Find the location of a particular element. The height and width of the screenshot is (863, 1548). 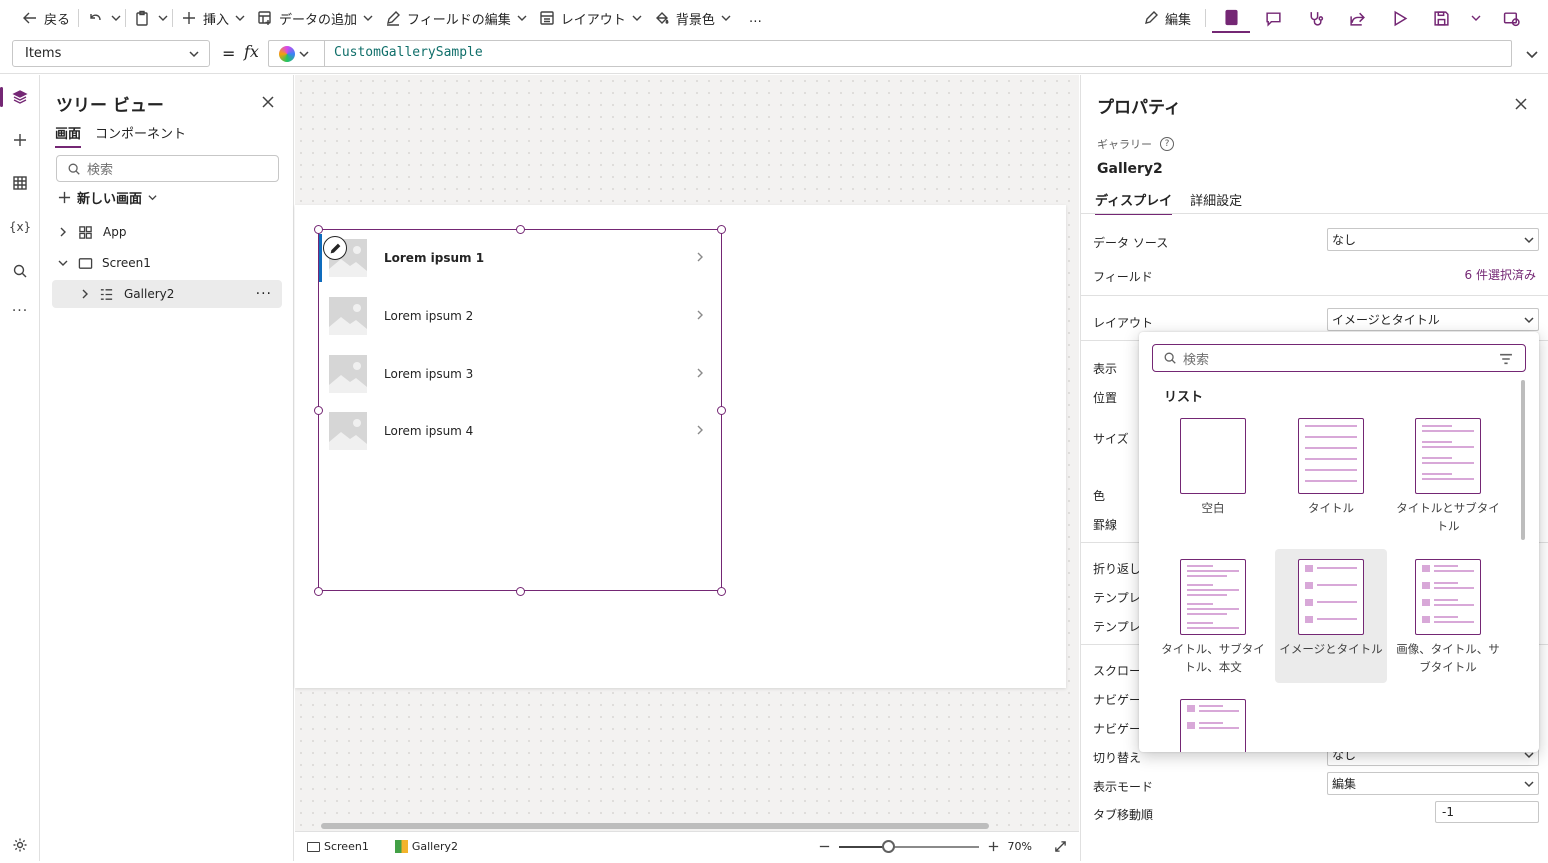

data-rail-button is located at coordinates (20, 183).